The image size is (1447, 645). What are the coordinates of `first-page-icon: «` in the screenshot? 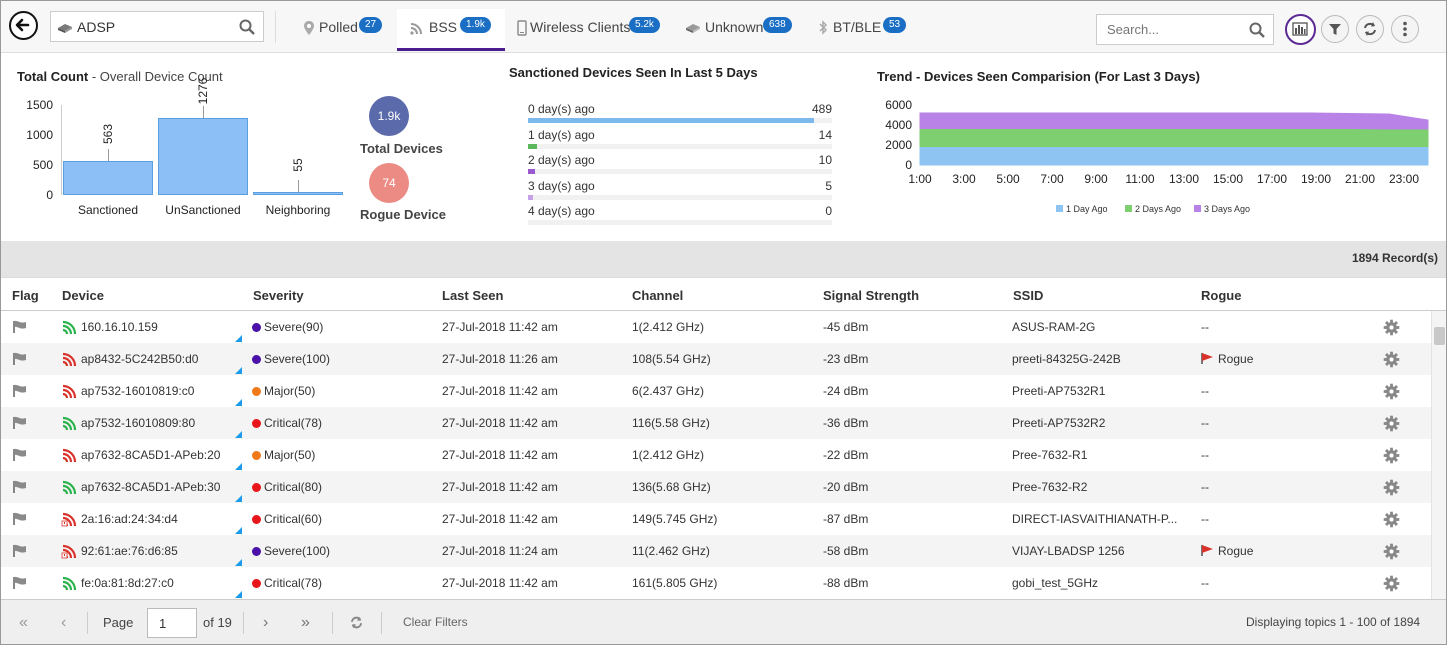 It's located at (23, 623).